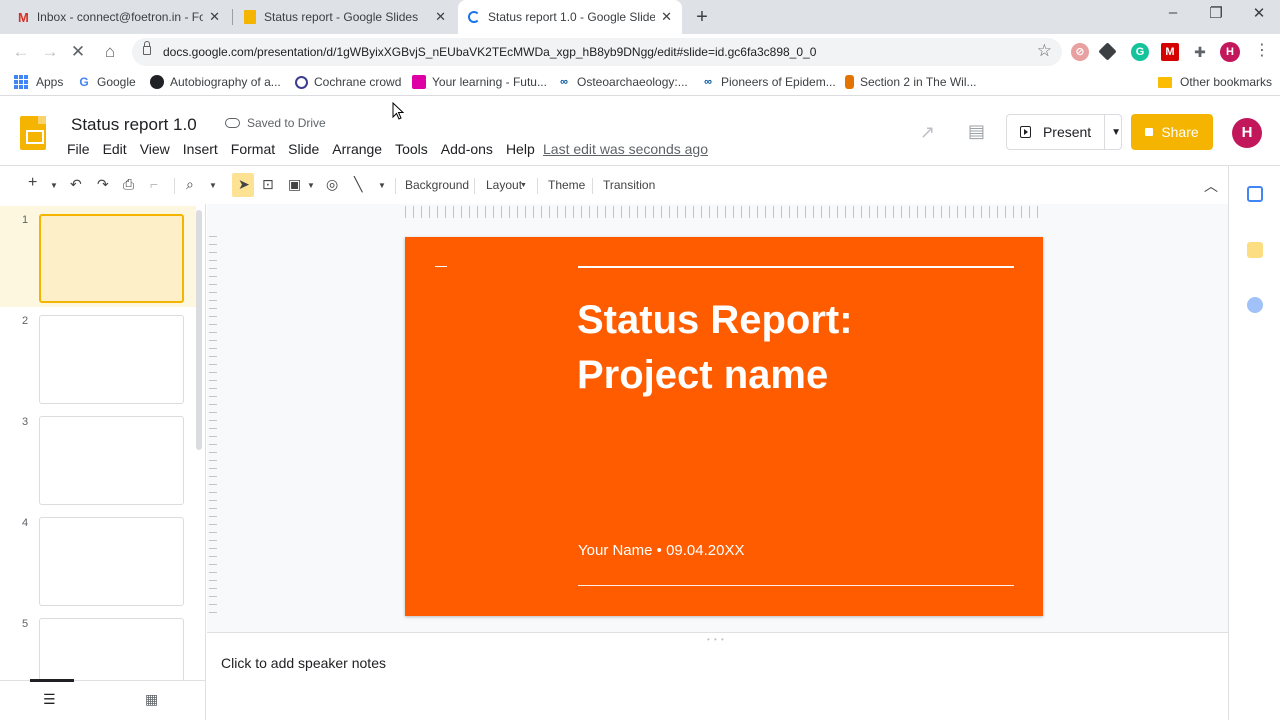  I want to click on back-icon: ←, so click(21, 52).